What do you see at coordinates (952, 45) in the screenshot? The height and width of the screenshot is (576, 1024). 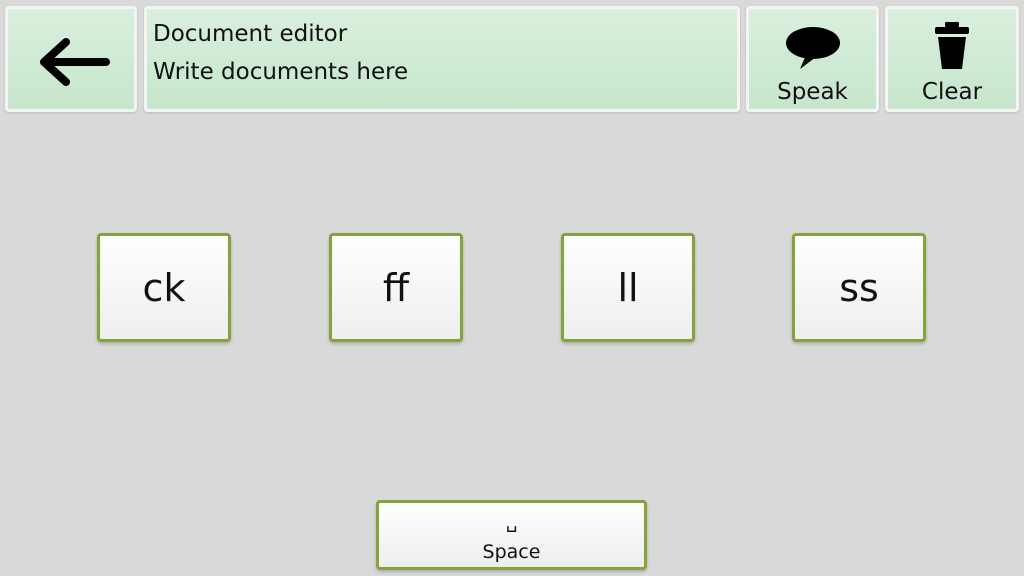 I see `trash-icon` at bounding box center [952, 45].